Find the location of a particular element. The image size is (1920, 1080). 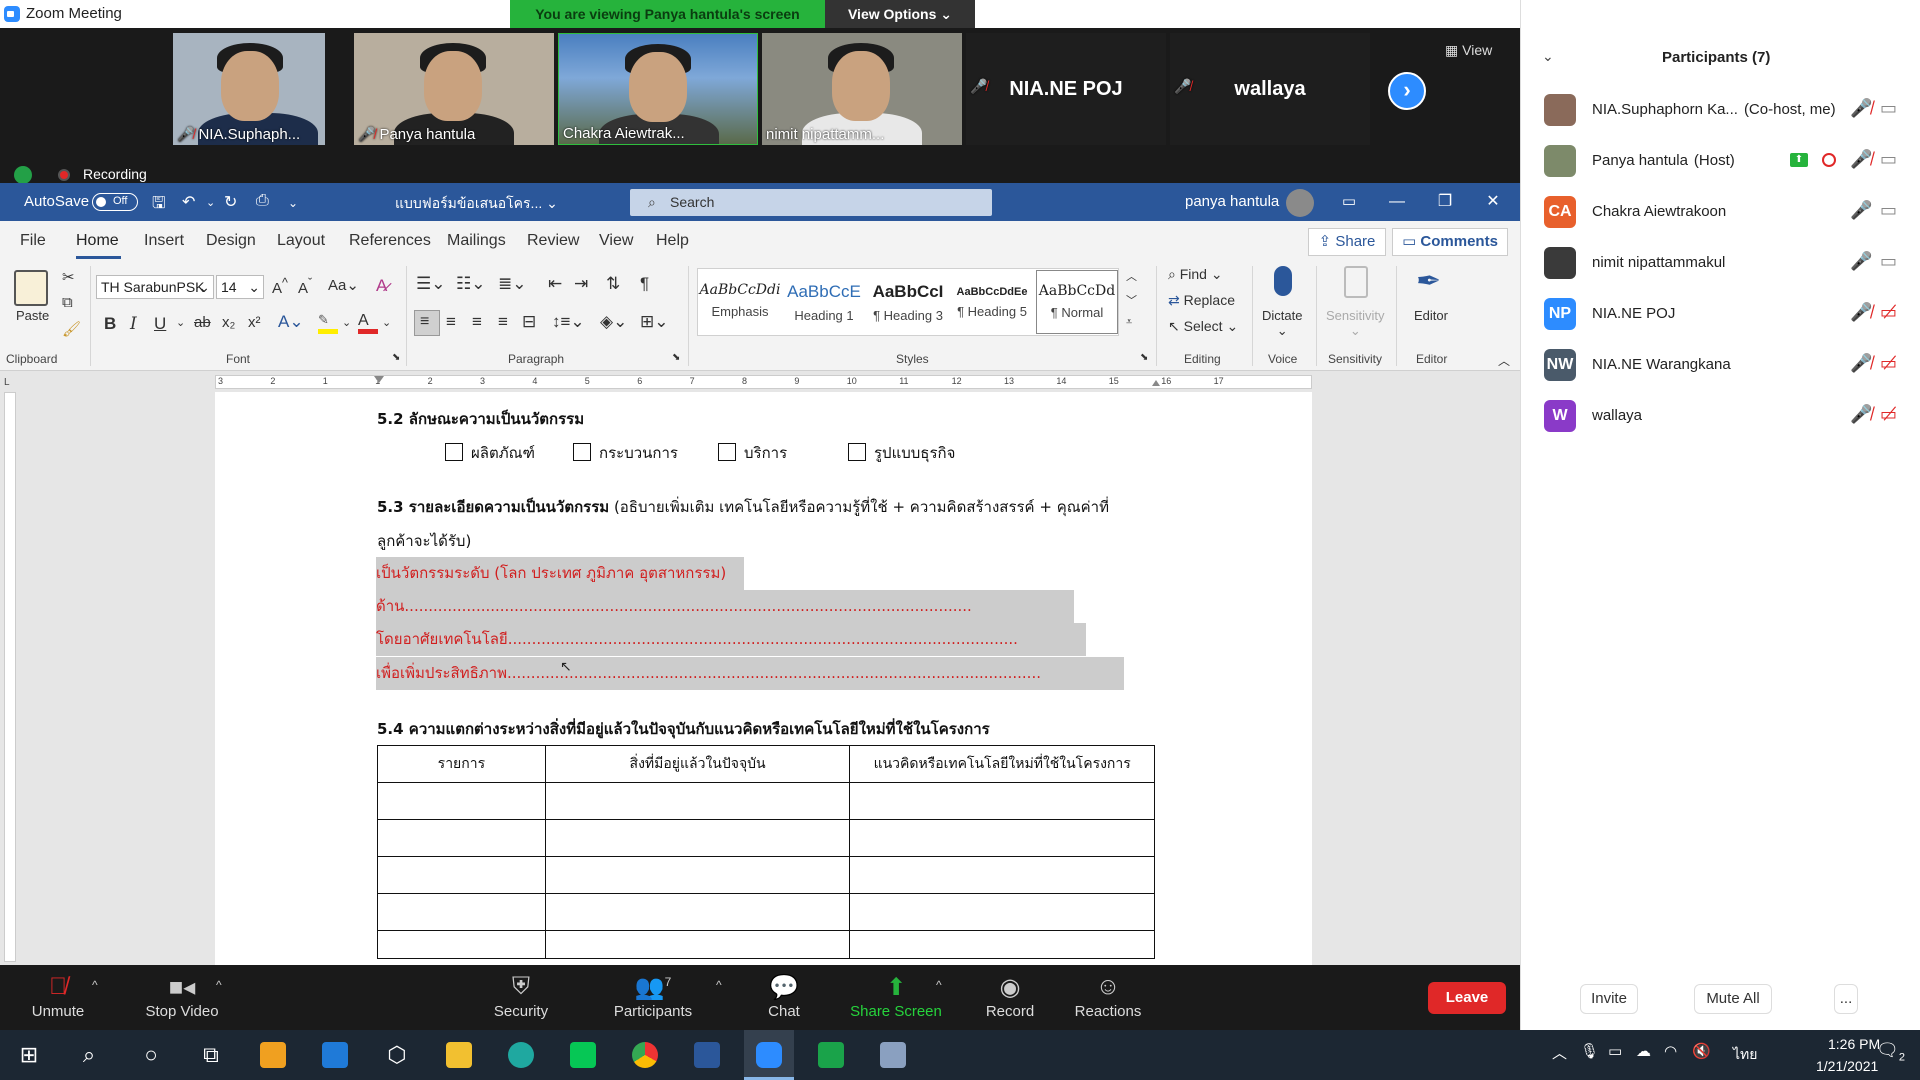

chrome-icon is located at coordinates (645, 1055).